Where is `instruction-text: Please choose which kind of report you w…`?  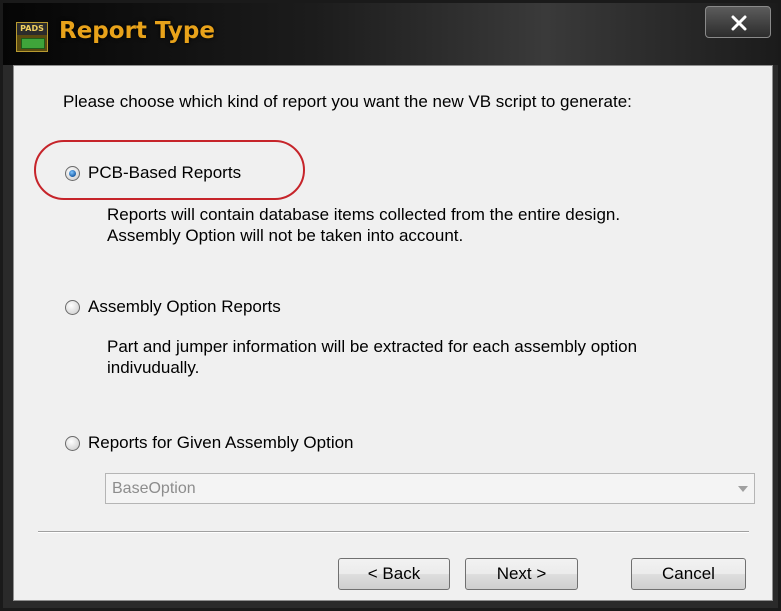 instruction-text: Please choose which kind of report you w… is located at coordinates (347, 101).